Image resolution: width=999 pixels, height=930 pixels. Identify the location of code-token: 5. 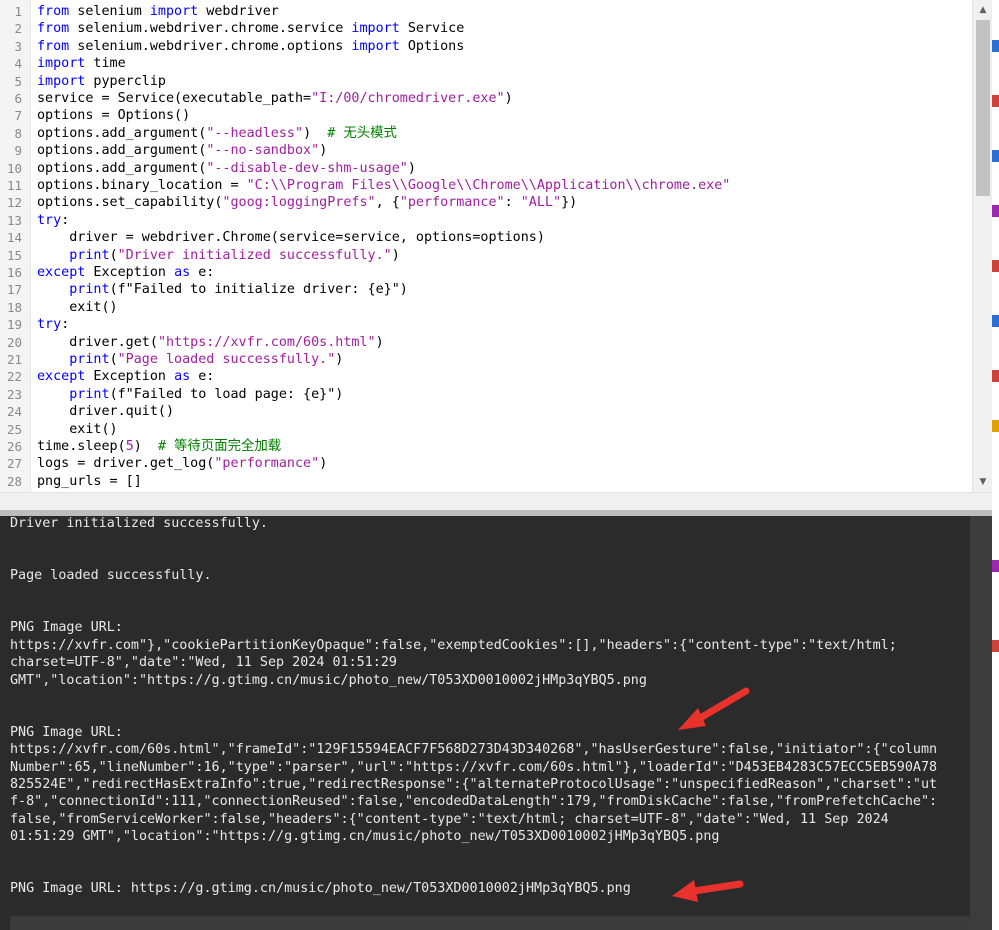
(129, 446).